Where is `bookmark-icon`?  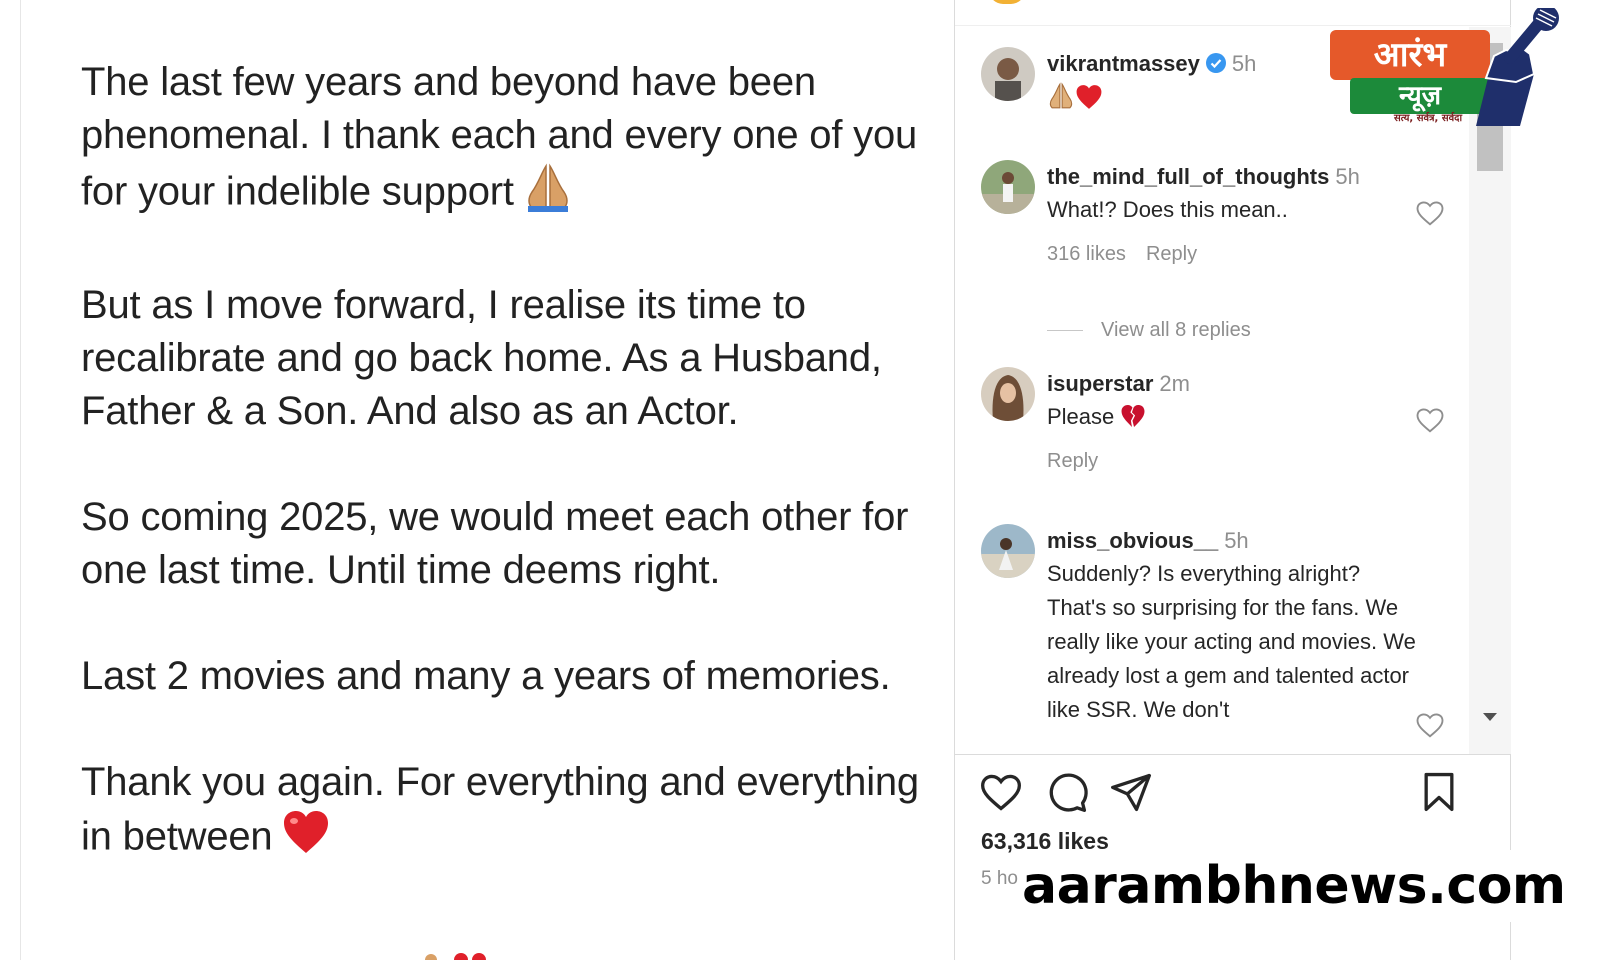
bookmark-icon is located at coordinates (1439, 792).